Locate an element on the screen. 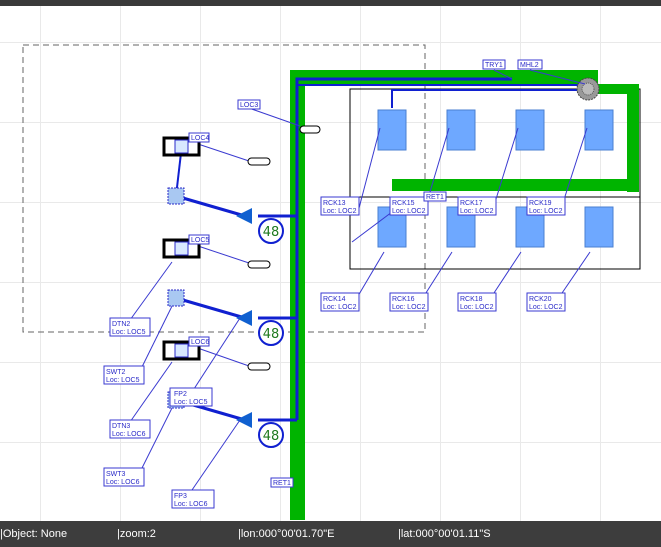  device-loc-fp3: Loc: LOC6 is located at coordinates (191, 504).